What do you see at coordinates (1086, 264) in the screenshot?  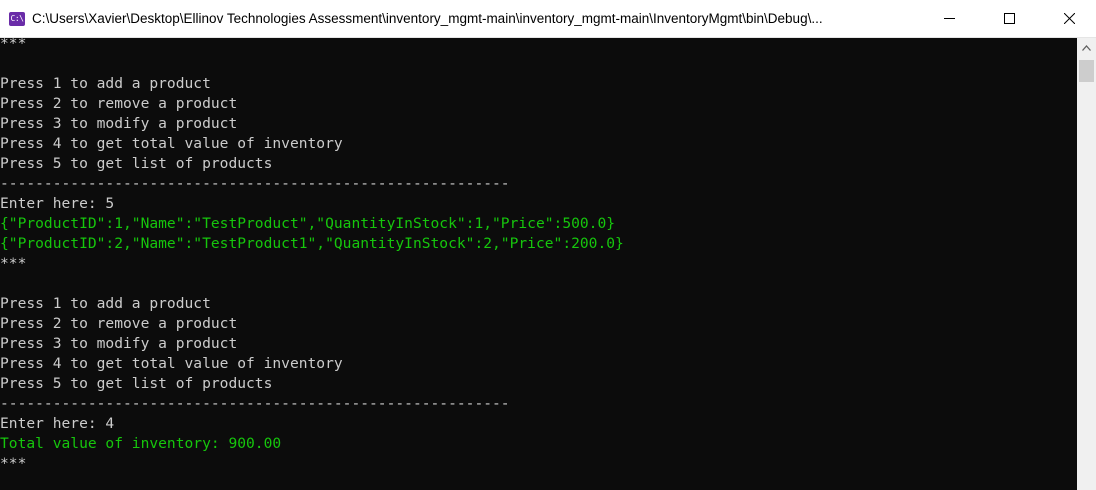 I see `vertical-scrollbar` at bounding box center [1086, 264].